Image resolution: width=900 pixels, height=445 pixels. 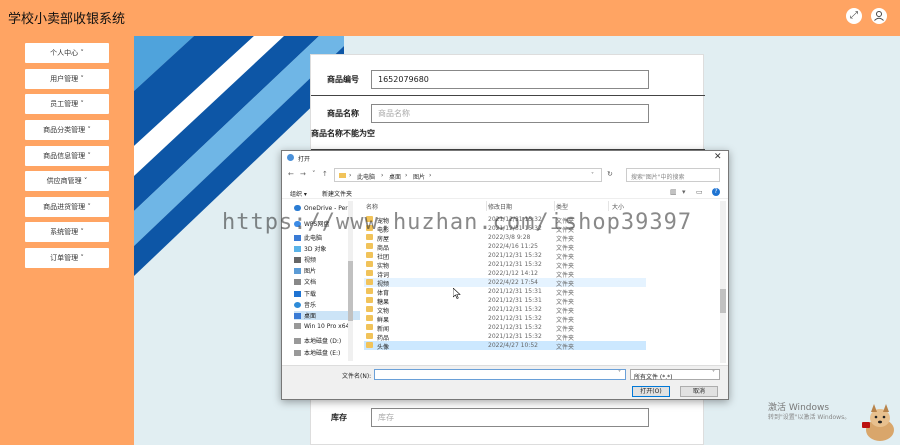 I want to click on dialog-title: 打开, so click(x=304, y=159).